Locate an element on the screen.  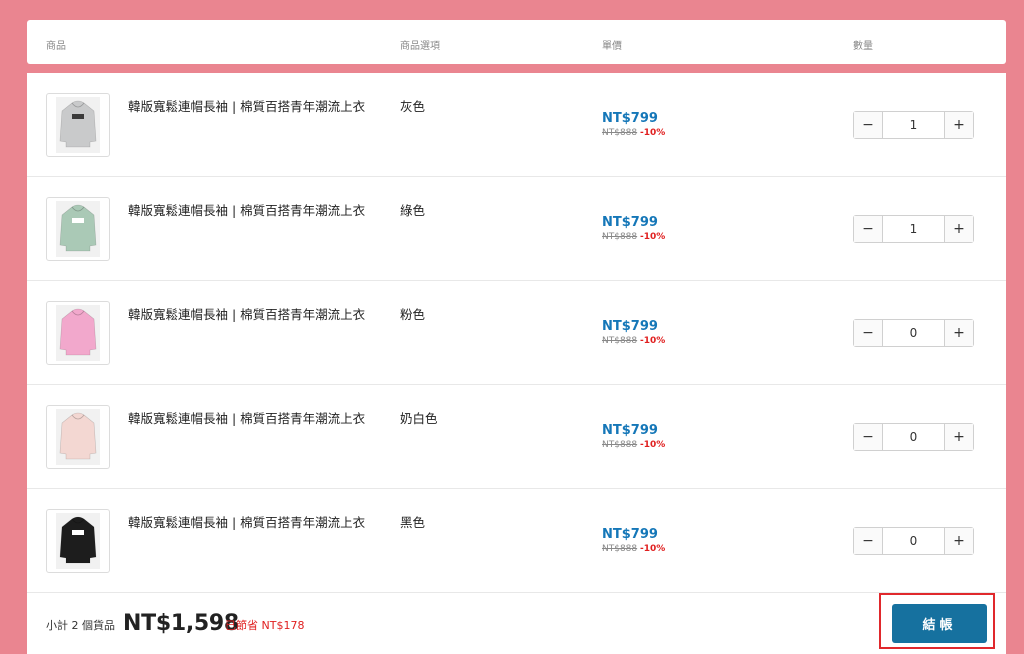
checkout-button: 結帳 is located at coordinates (939, 623).